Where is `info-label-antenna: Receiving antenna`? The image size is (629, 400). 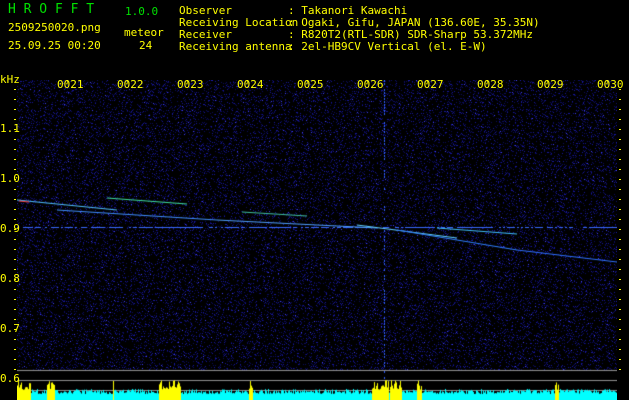 info-label-antenna: Receiving antenna is located at coordinates (235, 46).